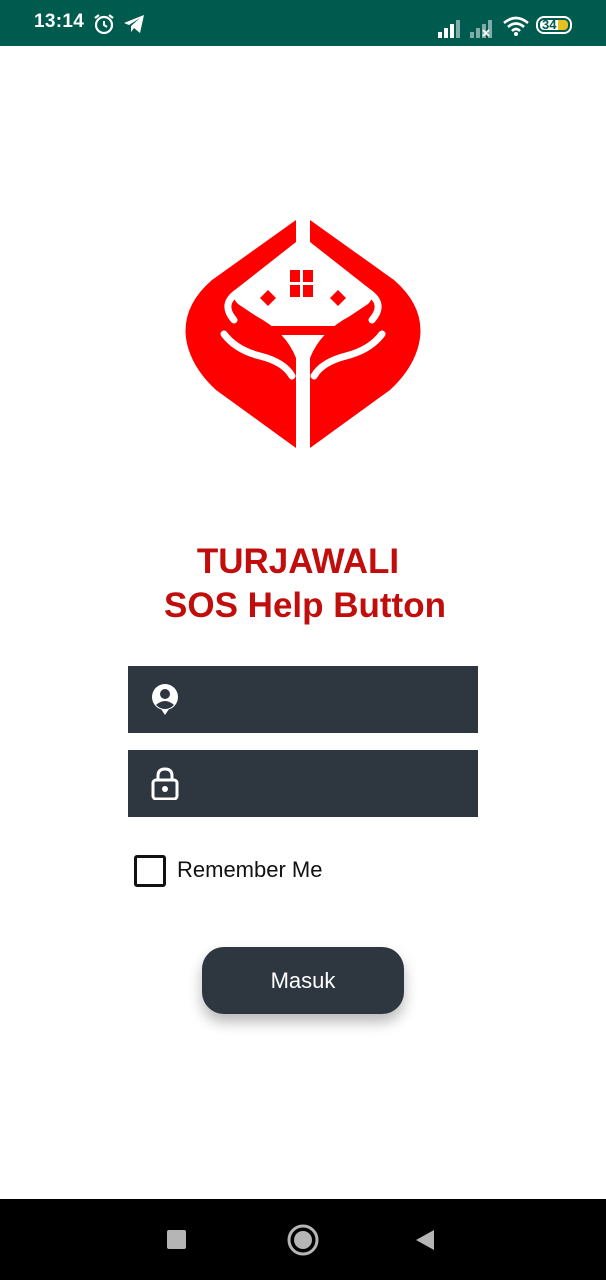 This screenshot has height=1280, width=606. I want to click on status-time: 13:14, so click(59, 21).